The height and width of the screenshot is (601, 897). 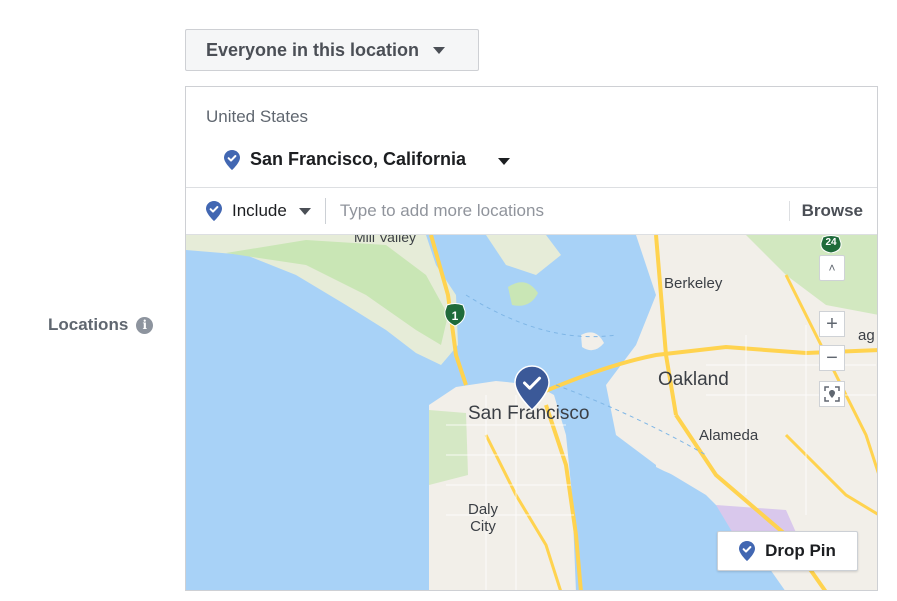 What do you see at coordinates (483, 526) in the screenshot?
I see `map-label-daly-line2: City` at bounding box center [483, 526].